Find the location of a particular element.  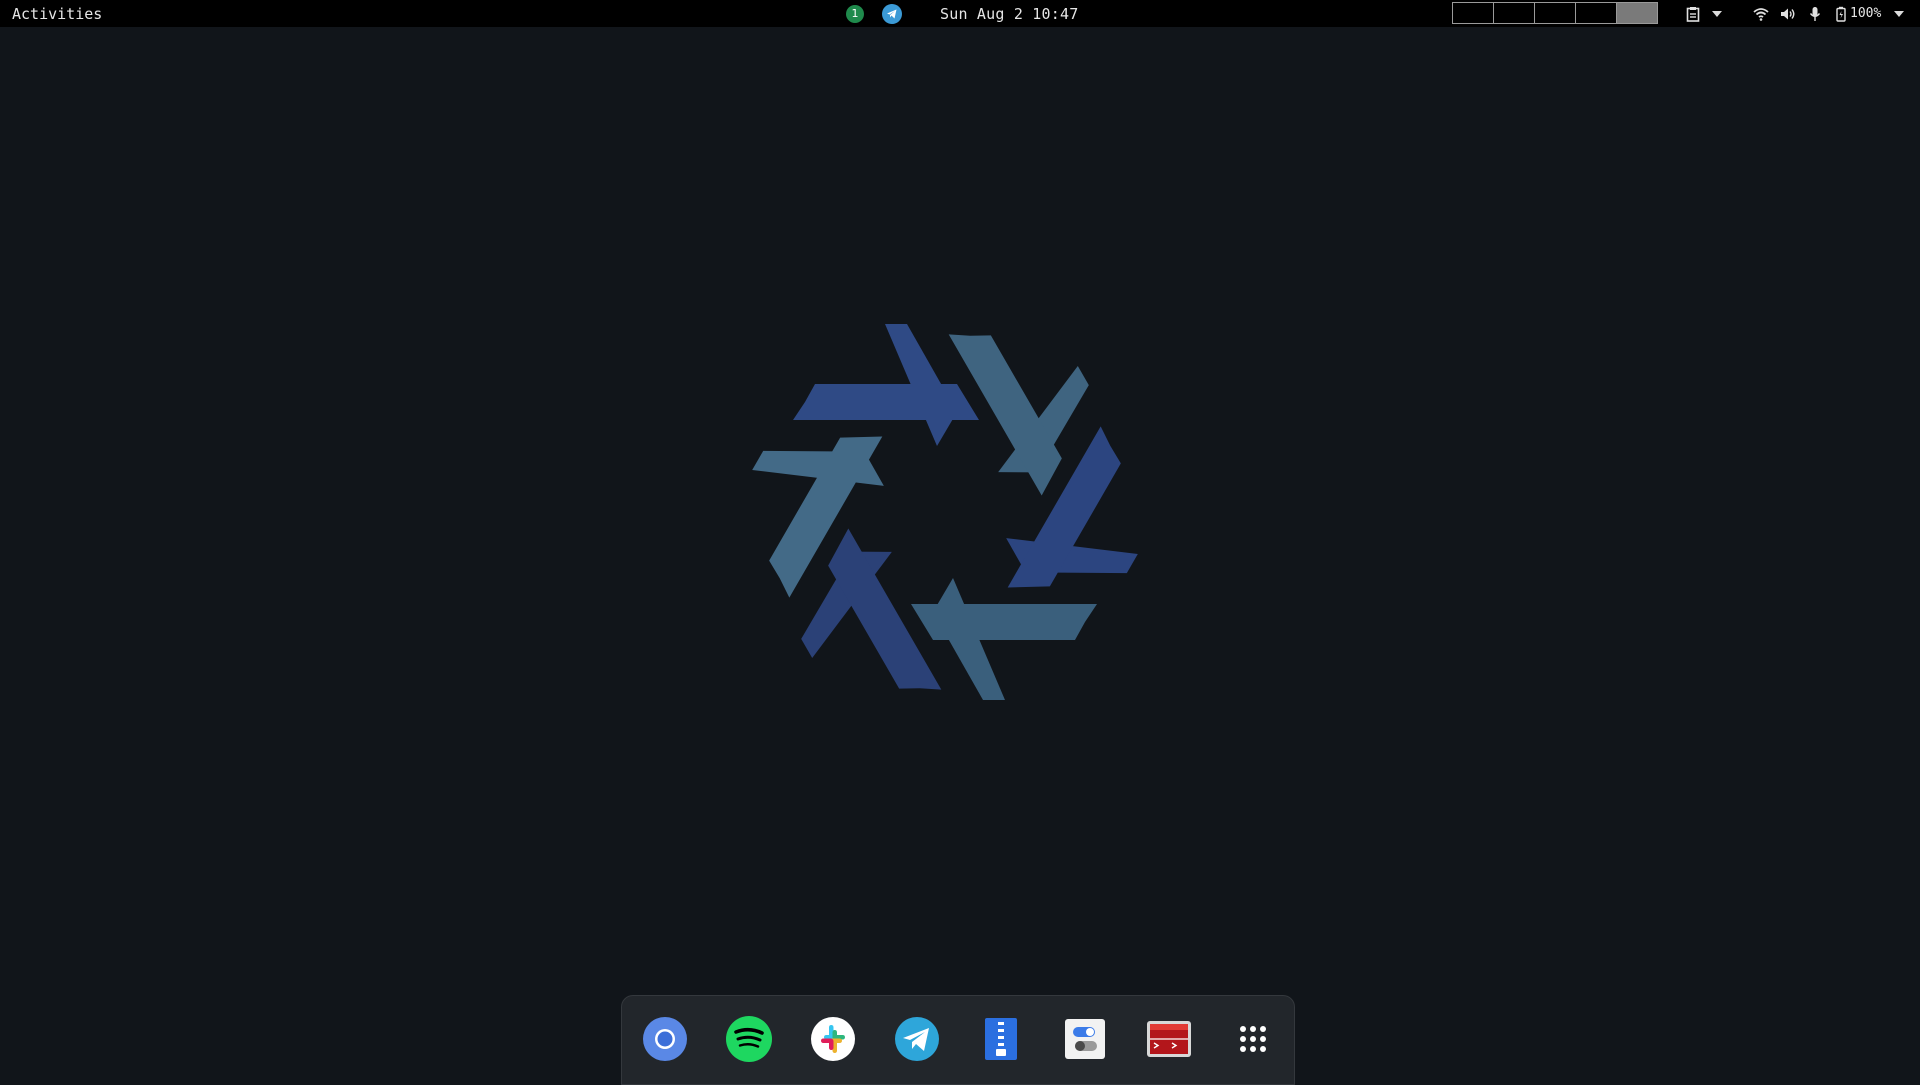

terminal-icon is located at coordinates (1169, 1039).